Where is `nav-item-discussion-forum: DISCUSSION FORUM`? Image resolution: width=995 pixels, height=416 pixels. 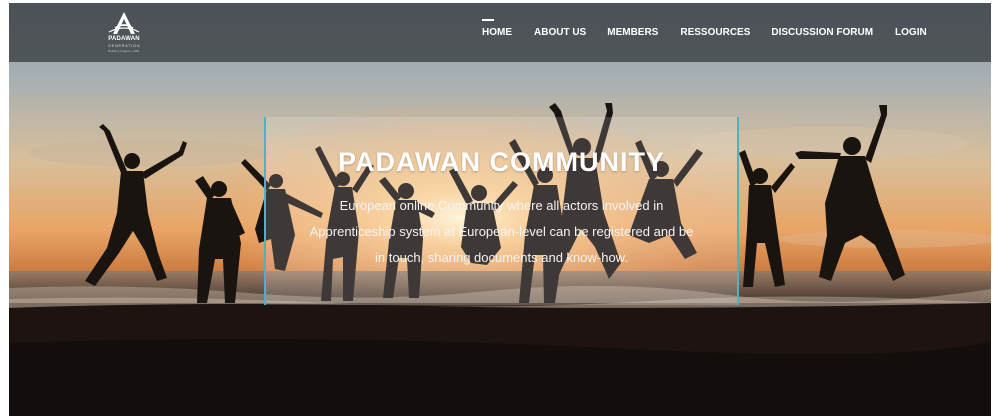 nav-item-discussion-forum: DISCUSSION FORUM is located at coordinates (822, 33).